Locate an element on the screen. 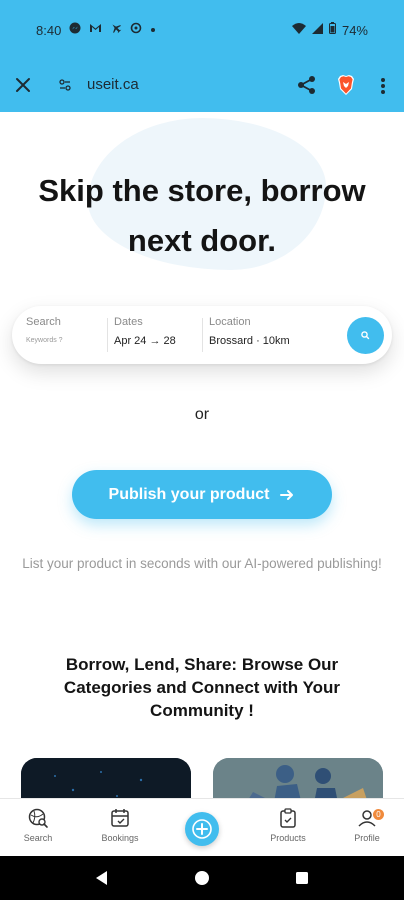 This screenshot has height=900, width=404. search-keywords-placeholder: Keywords ? is located at coordinates (44, 340).